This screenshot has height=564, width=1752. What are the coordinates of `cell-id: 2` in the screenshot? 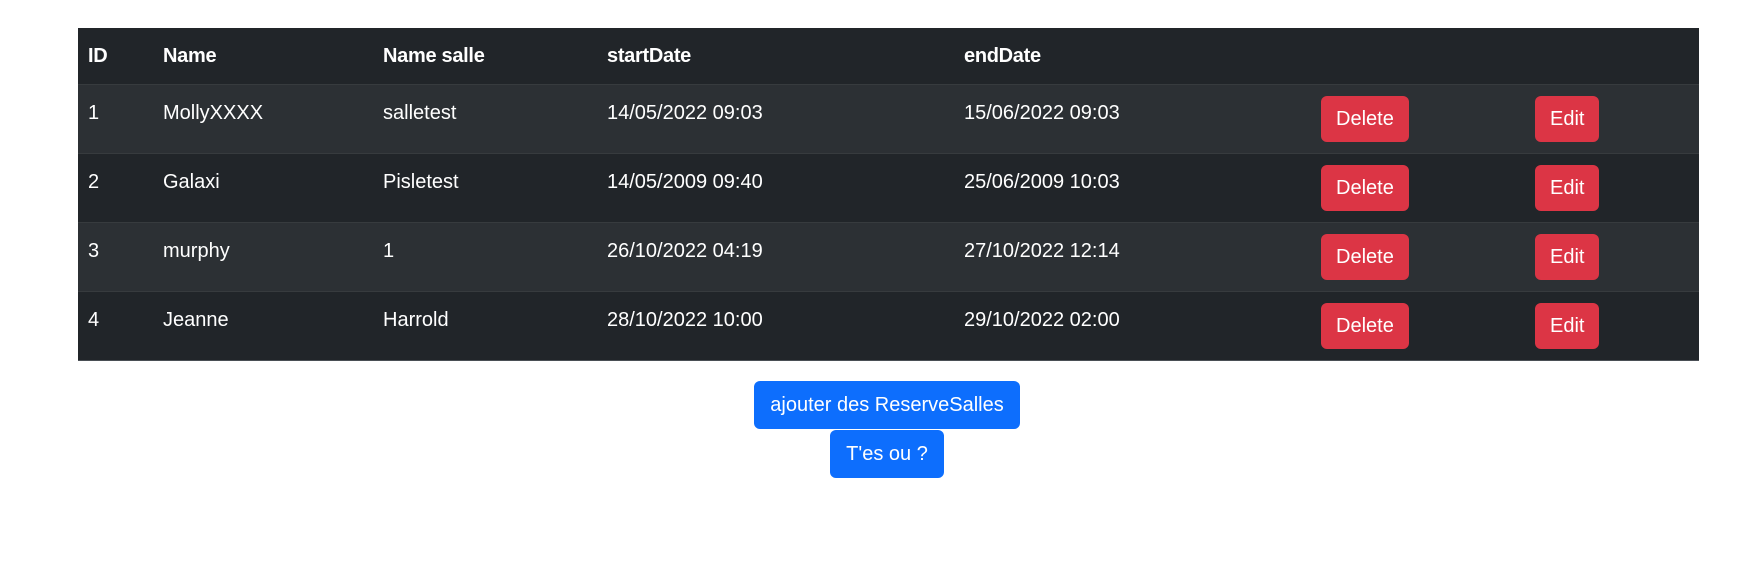 It's located at (115, 188).